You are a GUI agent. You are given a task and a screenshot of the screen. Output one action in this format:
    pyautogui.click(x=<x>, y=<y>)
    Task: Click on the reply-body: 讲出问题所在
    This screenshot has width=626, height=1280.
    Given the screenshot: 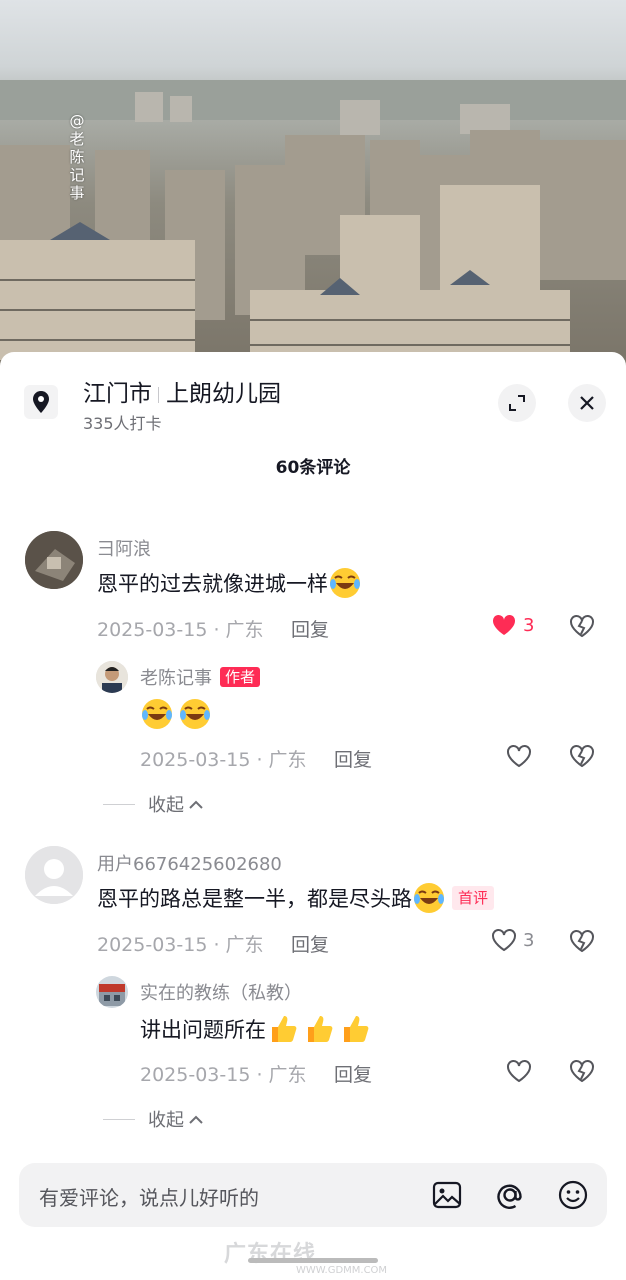 What is the action you would take?
    pyautogui.click(x=203, y=1030)
    